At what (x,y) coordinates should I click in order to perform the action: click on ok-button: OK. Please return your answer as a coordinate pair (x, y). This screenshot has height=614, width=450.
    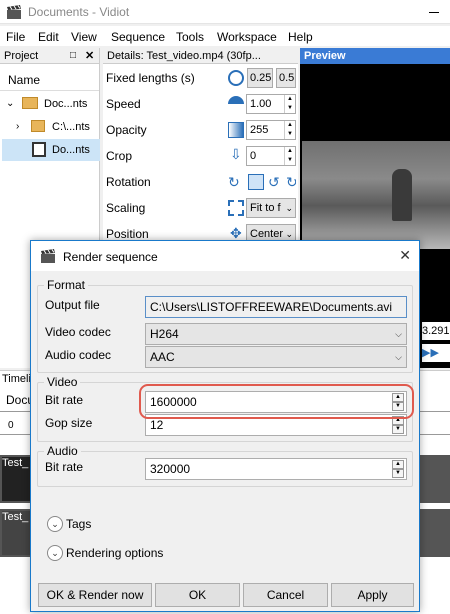
    Looking at the image, I should click on (197, 595).